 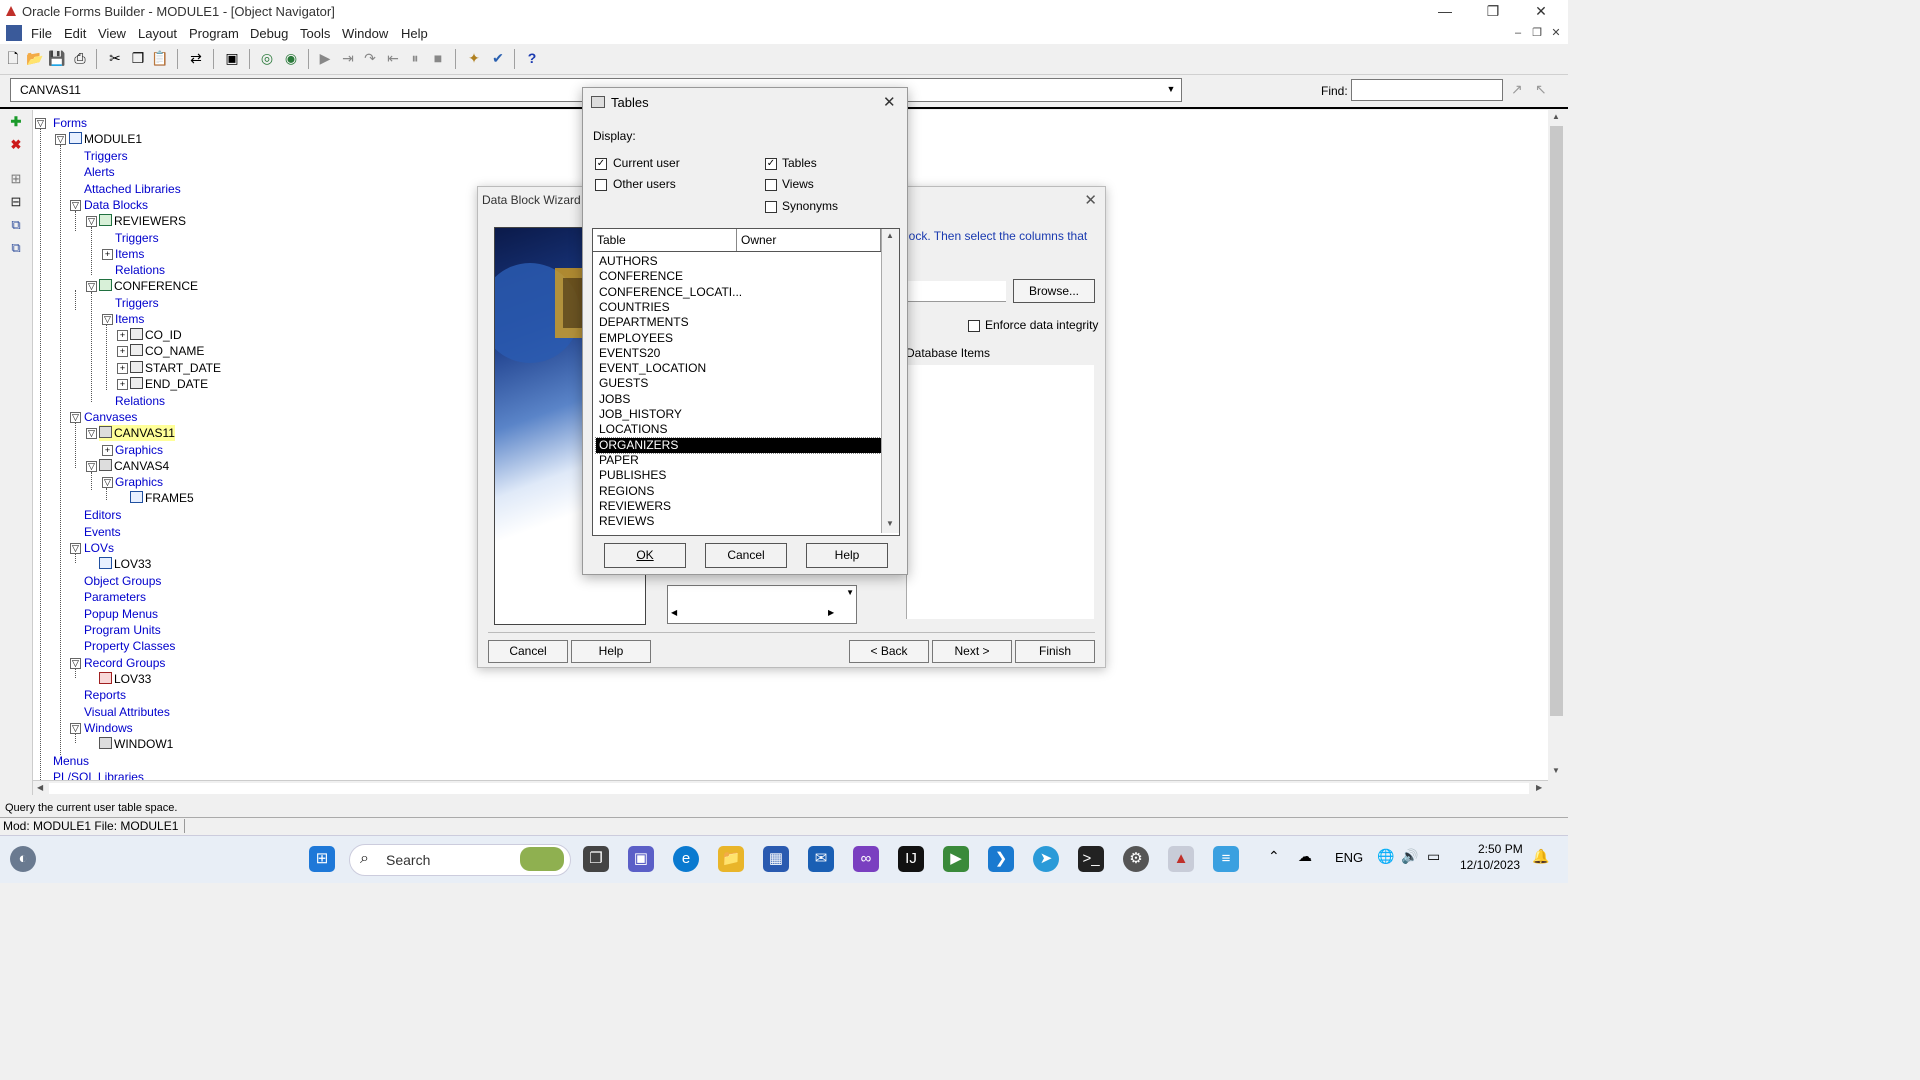 I want to click on teams-chat-icon: ▣, so click(x=641, y=859).